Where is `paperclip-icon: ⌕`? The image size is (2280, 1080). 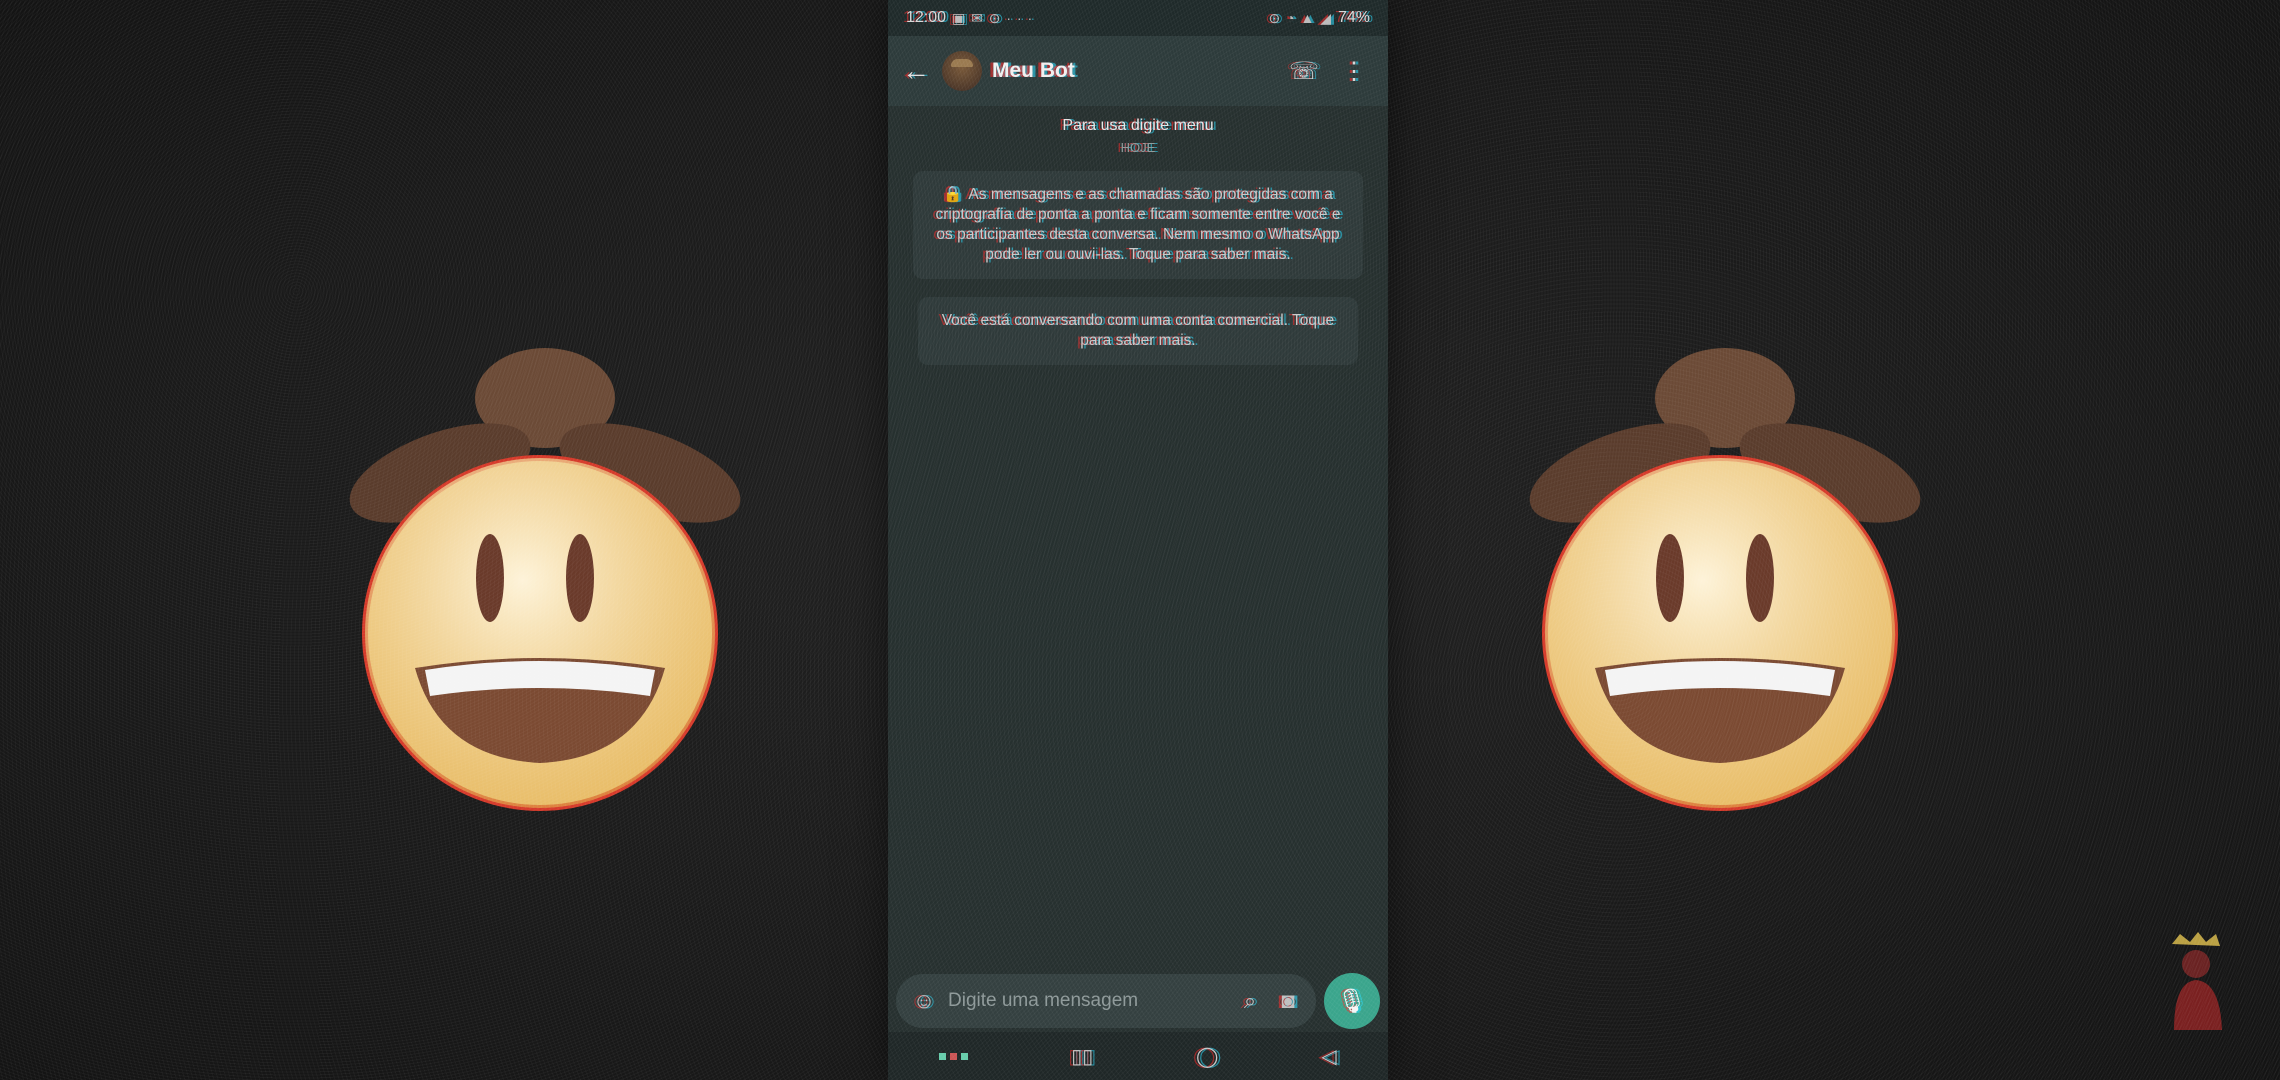
paperclip-icon: ⌕ is located at coordinates (1250, 1001).